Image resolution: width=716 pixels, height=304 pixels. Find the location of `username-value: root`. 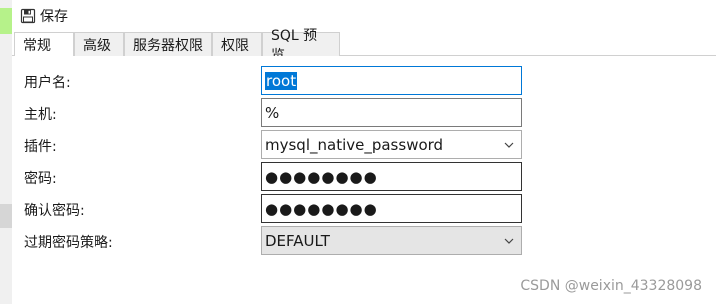

username-value: root is located at coordinates (281, 80).